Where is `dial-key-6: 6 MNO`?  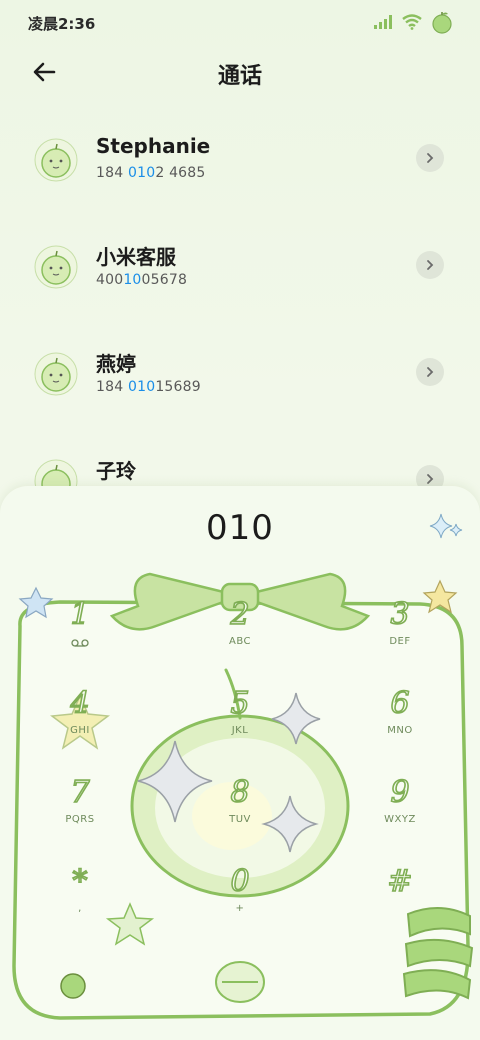
dial-key-6: 6 MNO is located at coordinates (400, 721).